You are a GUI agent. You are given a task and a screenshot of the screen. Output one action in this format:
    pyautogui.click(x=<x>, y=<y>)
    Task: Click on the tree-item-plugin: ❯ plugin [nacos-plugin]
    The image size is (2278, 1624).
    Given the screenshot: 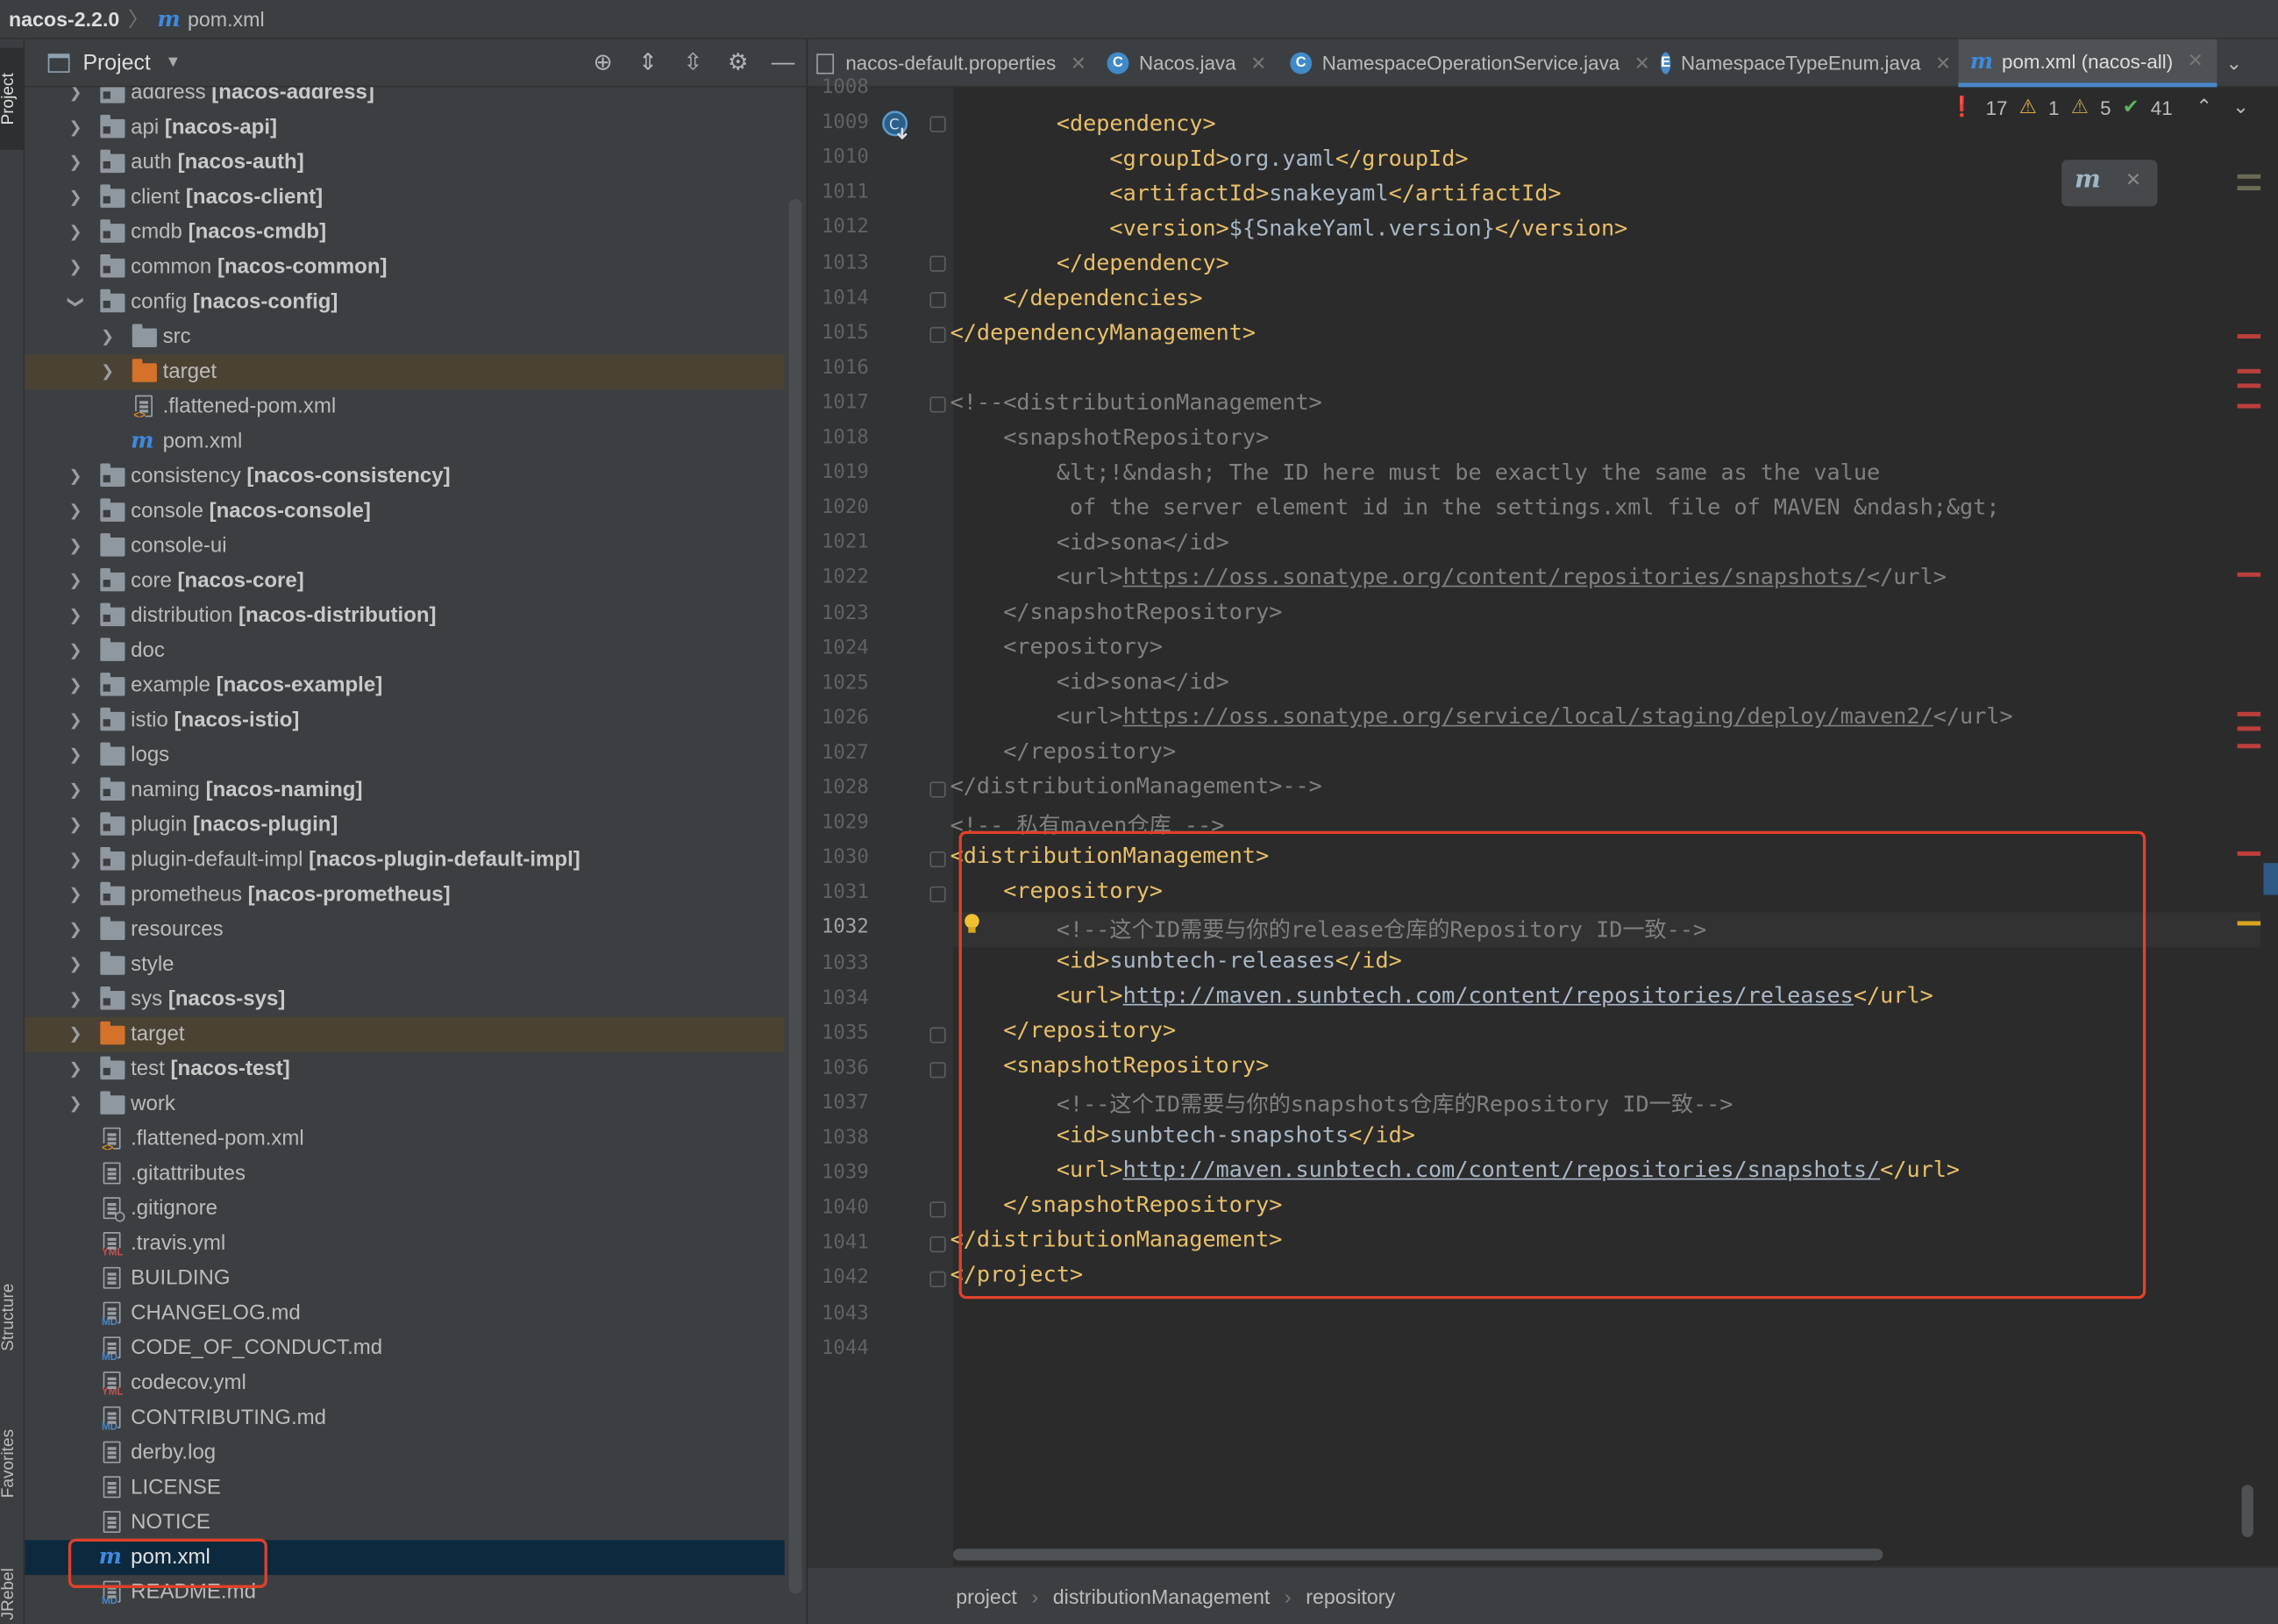 What is the action you would take?
    pyautogui.click(x=405, y=826)
    